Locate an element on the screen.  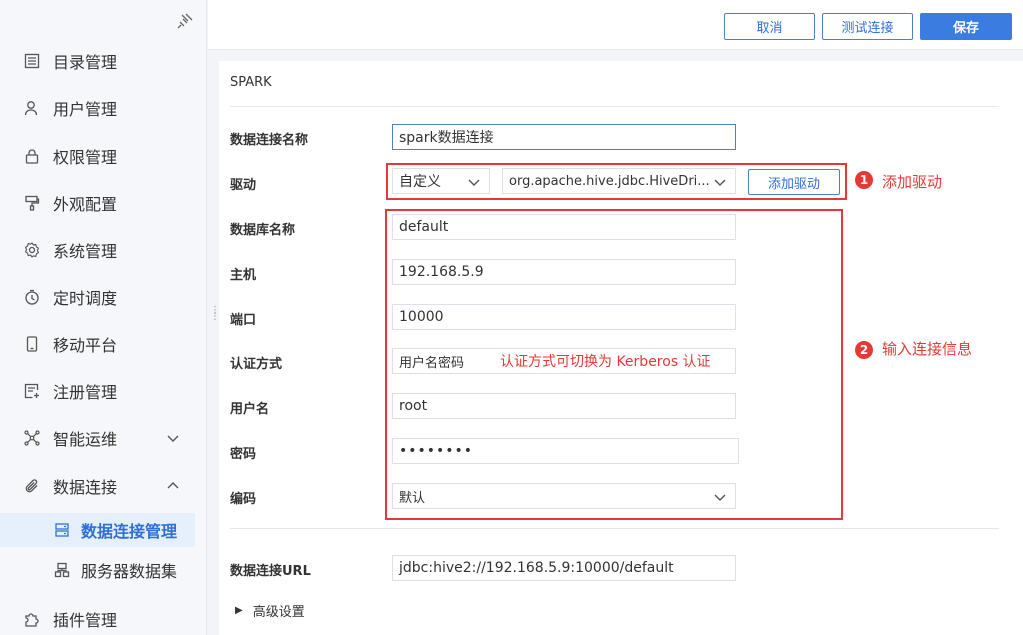
sidebar-item-label: 权限管理 is located at coordinates (85, 157).